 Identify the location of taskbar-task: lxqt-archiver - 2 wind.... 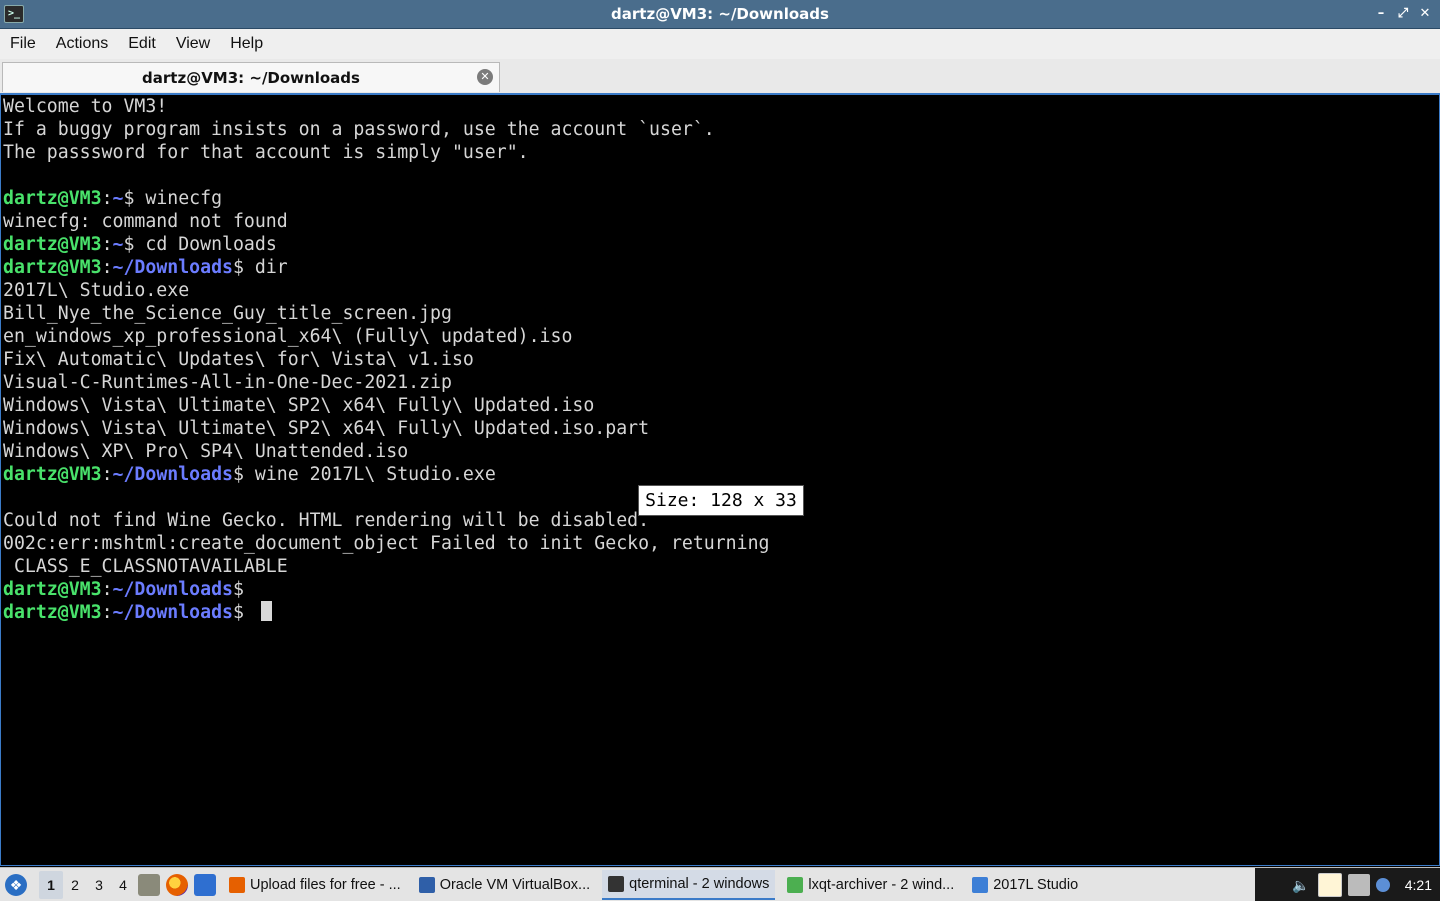
(870, 885).